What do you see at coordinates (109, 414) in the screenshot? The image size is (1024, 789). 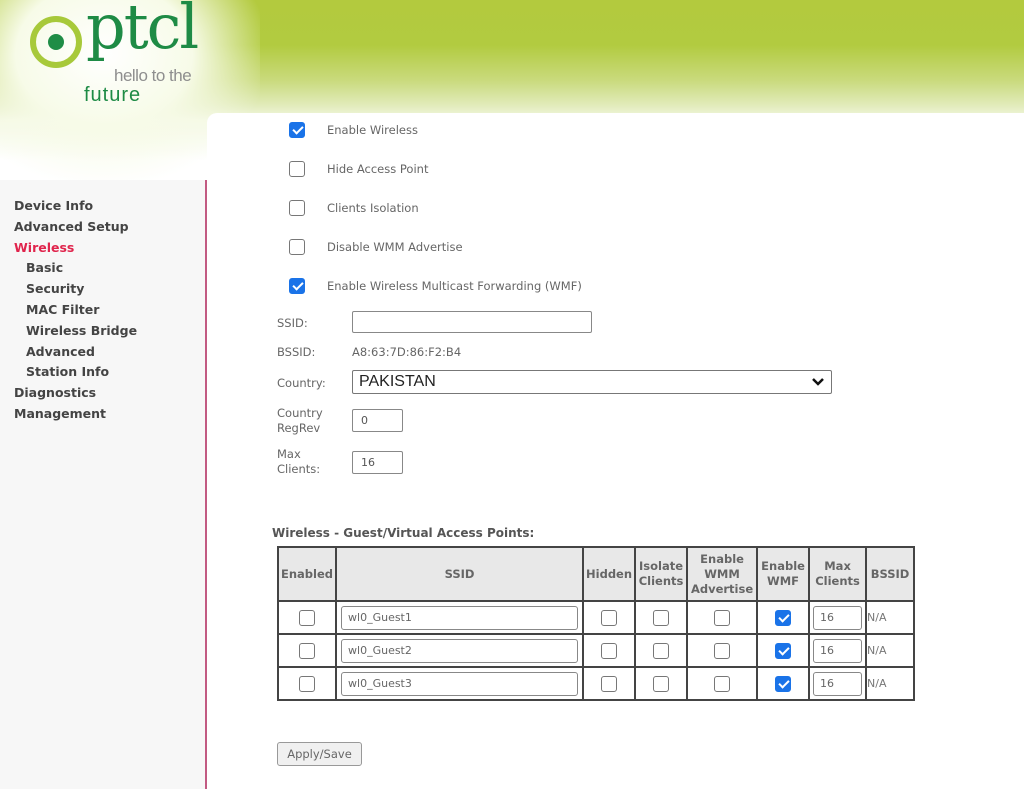 I see `sidebar-item-management: Management` at bounding box center [109, 414].